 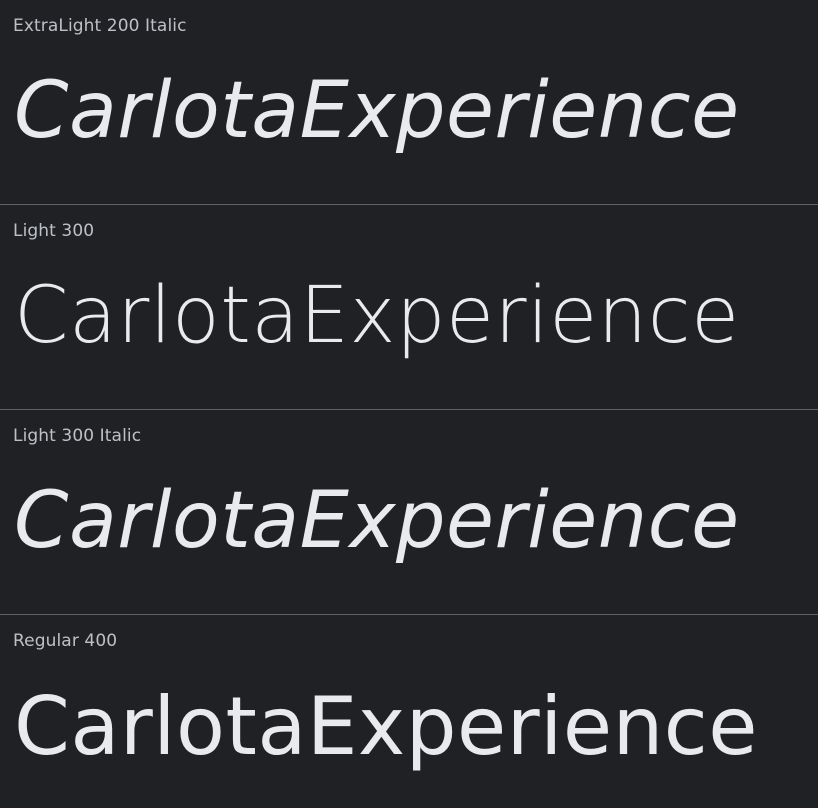 I want to click on style-label: ExtraLight 200 Italic, so click(x=100, y=26).